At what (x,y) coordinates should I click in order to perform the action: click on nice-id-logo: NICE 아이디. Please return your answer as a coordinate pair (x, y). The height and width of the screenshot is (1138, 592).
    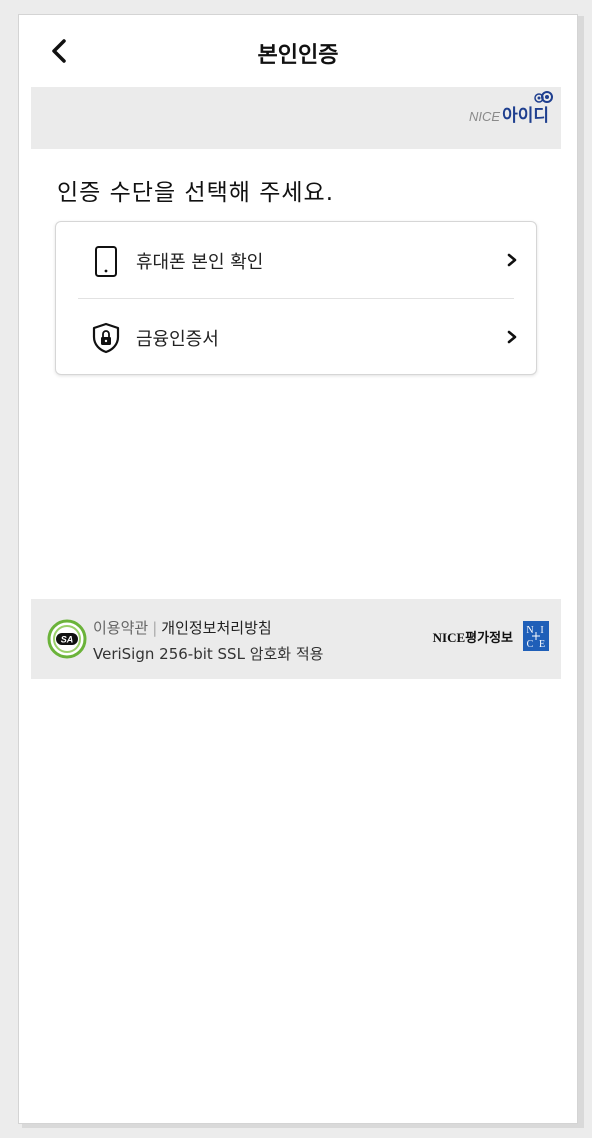
    Looking at the image, I should click on (511, 109).